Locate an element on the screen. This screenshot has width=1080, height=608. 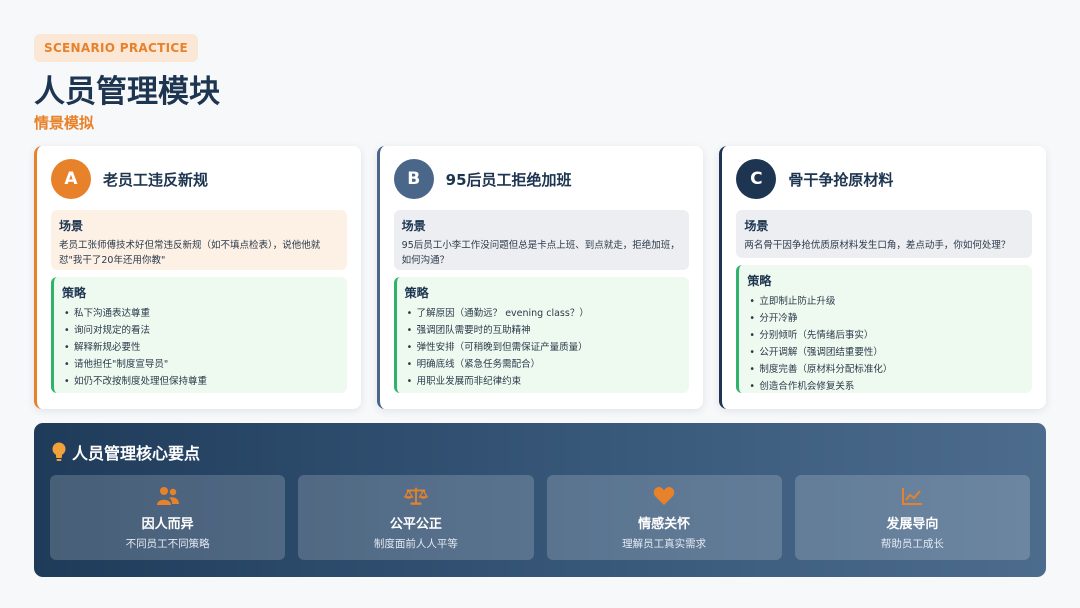
scene-box: 场景 95后员工小李工作没问题但总是卡点上班、到点就走，拒绝加班，如何沟通？ is located at coordinates (541, 240).